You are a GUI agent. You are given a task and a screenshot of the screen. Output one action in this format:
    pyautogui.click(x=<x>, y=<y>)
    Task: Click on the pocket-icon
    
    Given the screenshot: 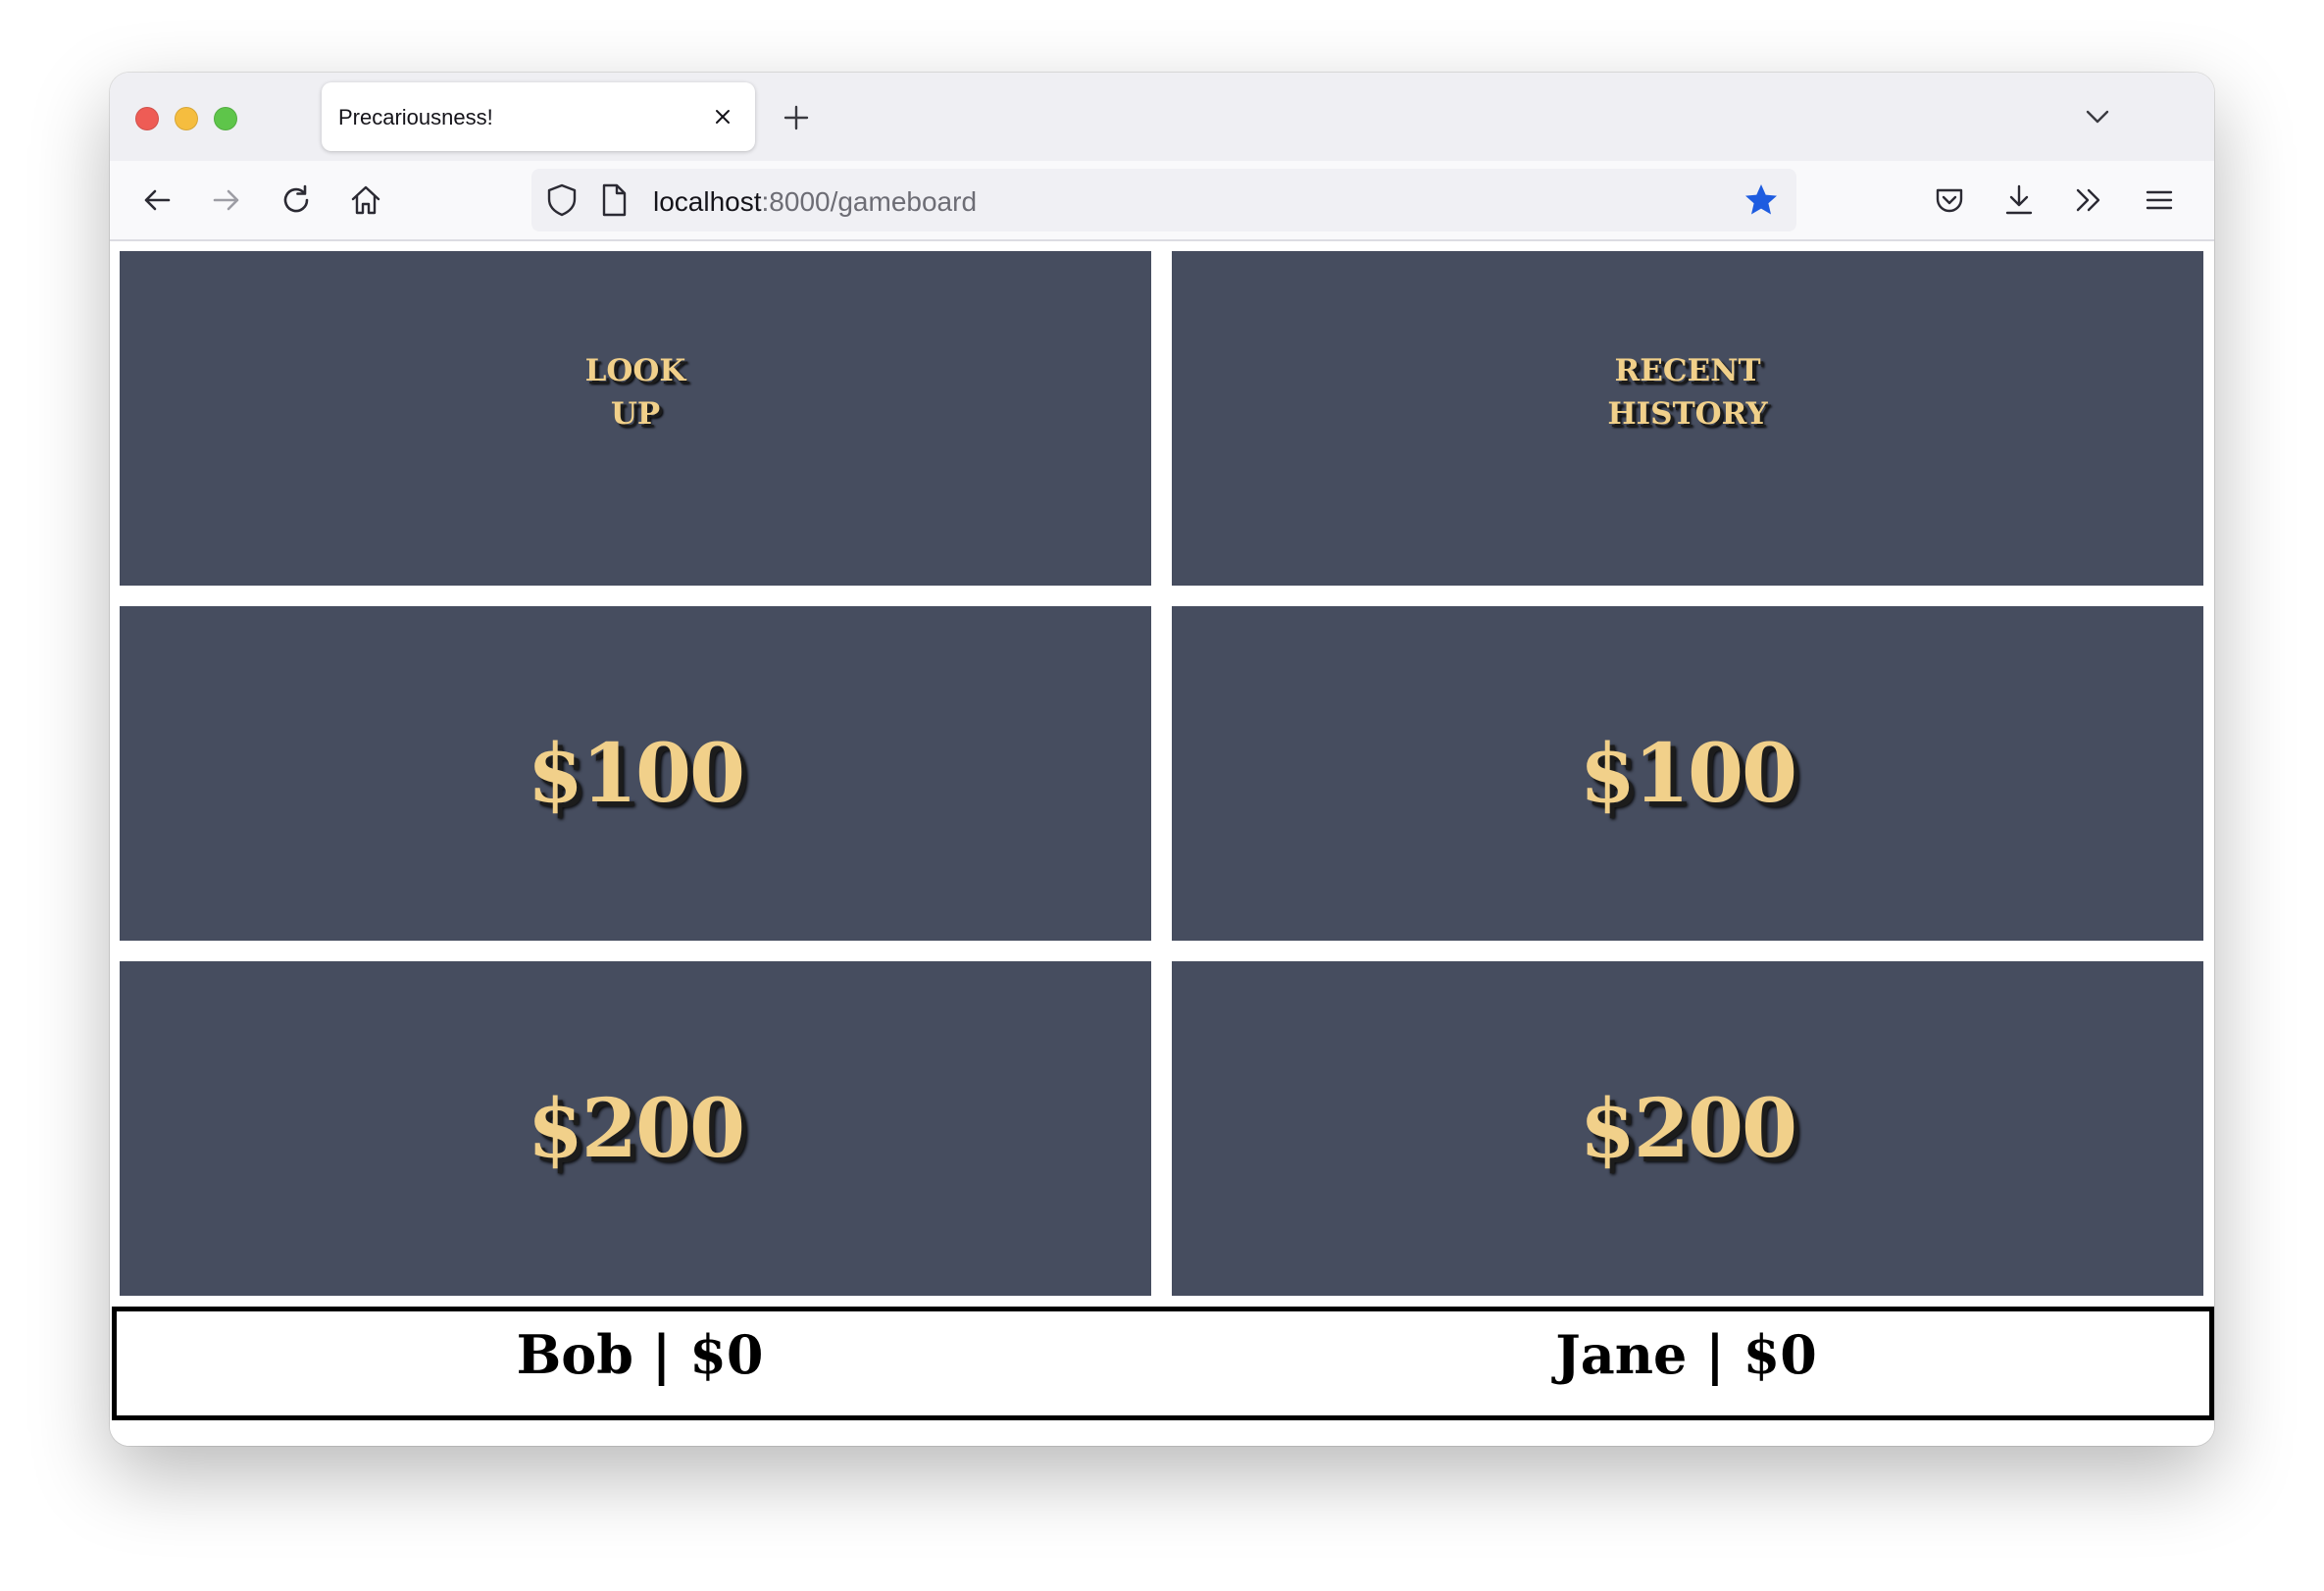 What is the action you would take?
    pyautogui.click(x=1949, y=200)
    